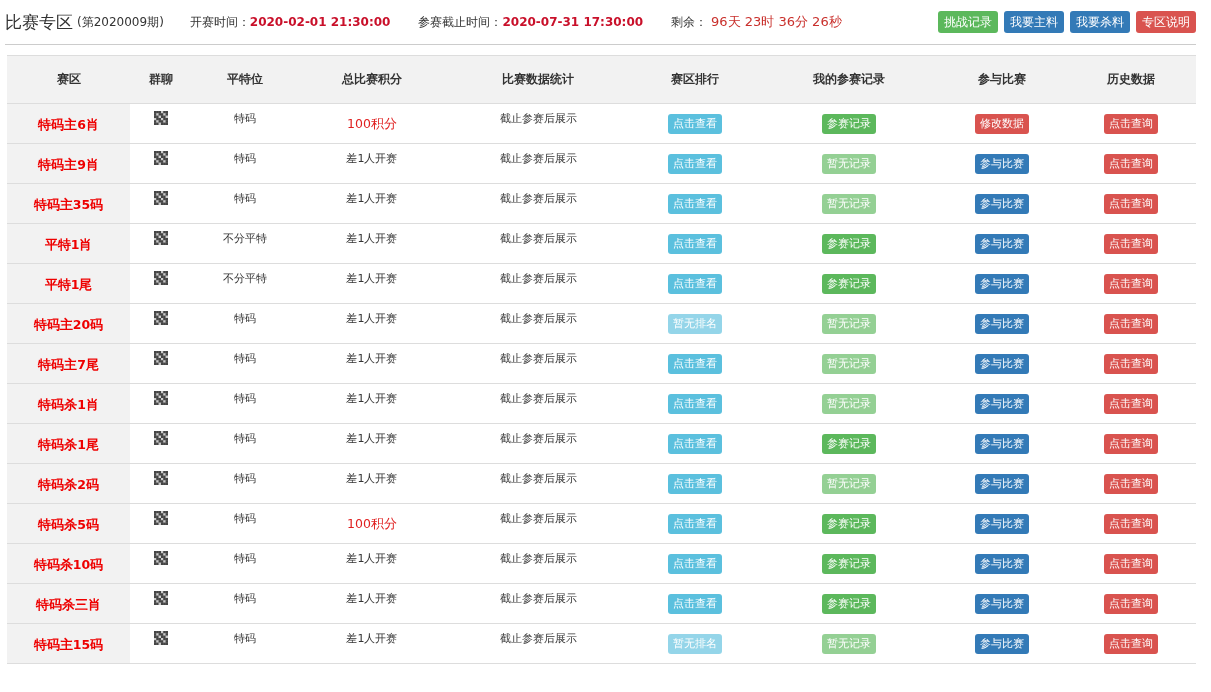  I want to click on remaining-label: 剩余：, so click(689, 22).